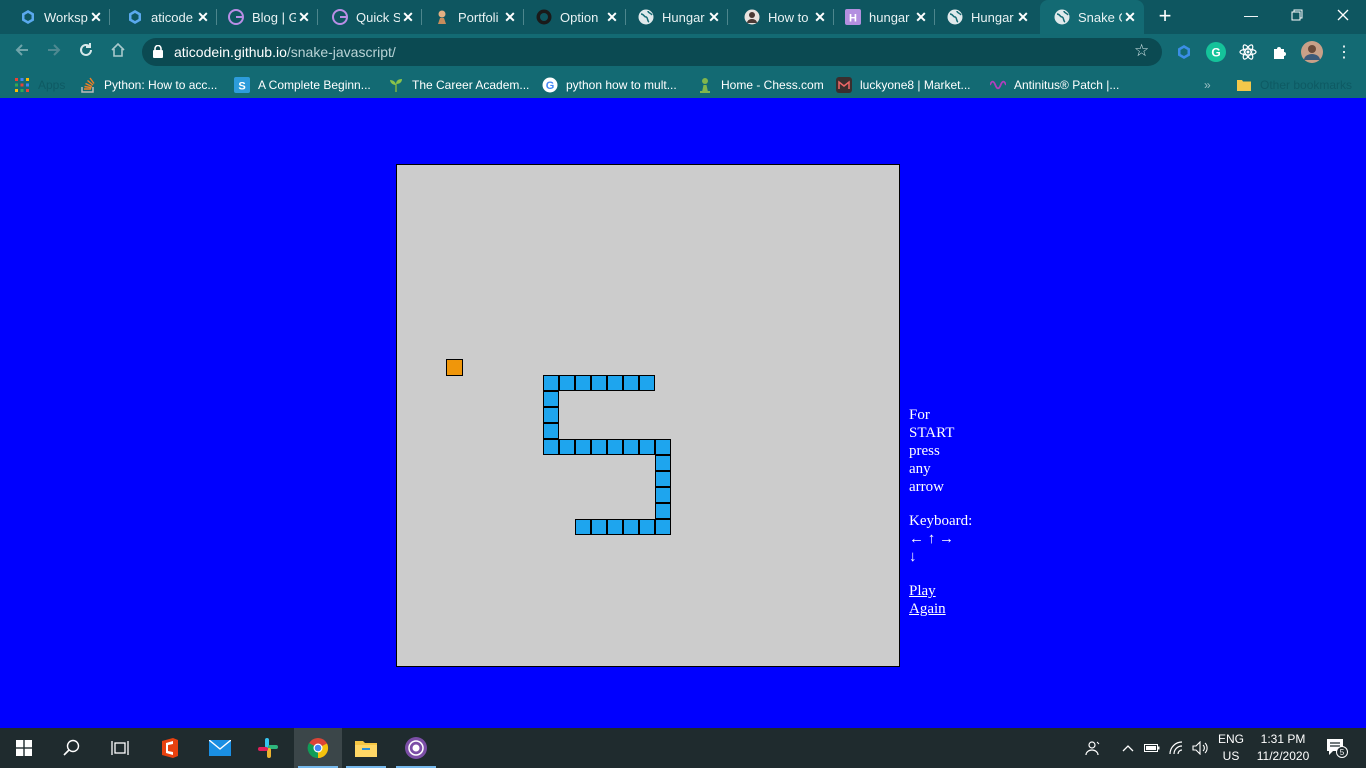 This screenshot has width=1366, height=768. I want to click on mail-icon, so click(220, 748).